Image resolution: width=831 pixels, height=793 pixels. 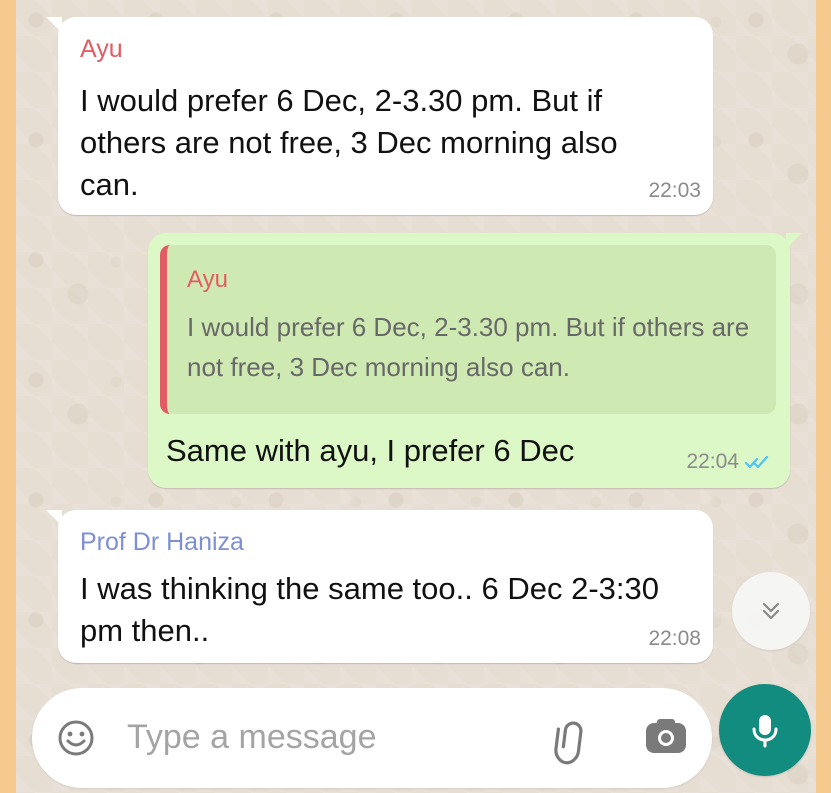 I want to click on message-composer, so click(x=372, y=738).